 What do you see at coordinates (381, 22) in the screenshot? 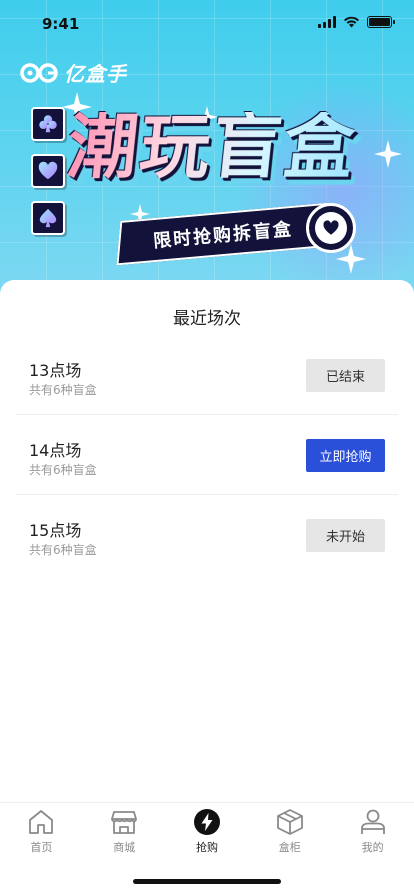
I see `battery-icon` at bounding box center [381, 22].